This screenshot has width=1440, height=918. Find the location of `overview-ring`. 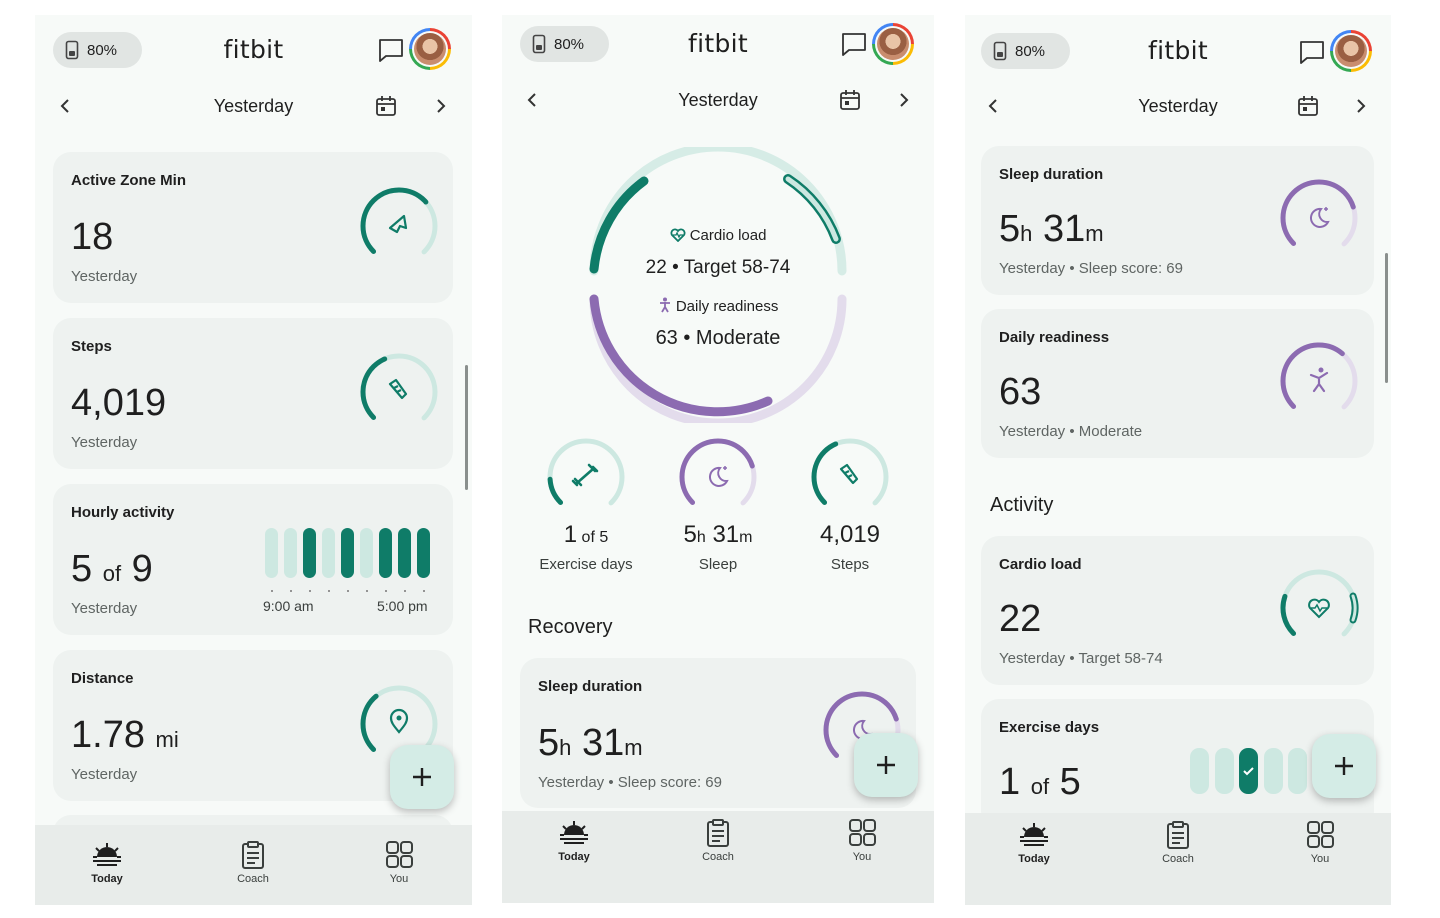

overview-ring is located at coordinates (718, 285).